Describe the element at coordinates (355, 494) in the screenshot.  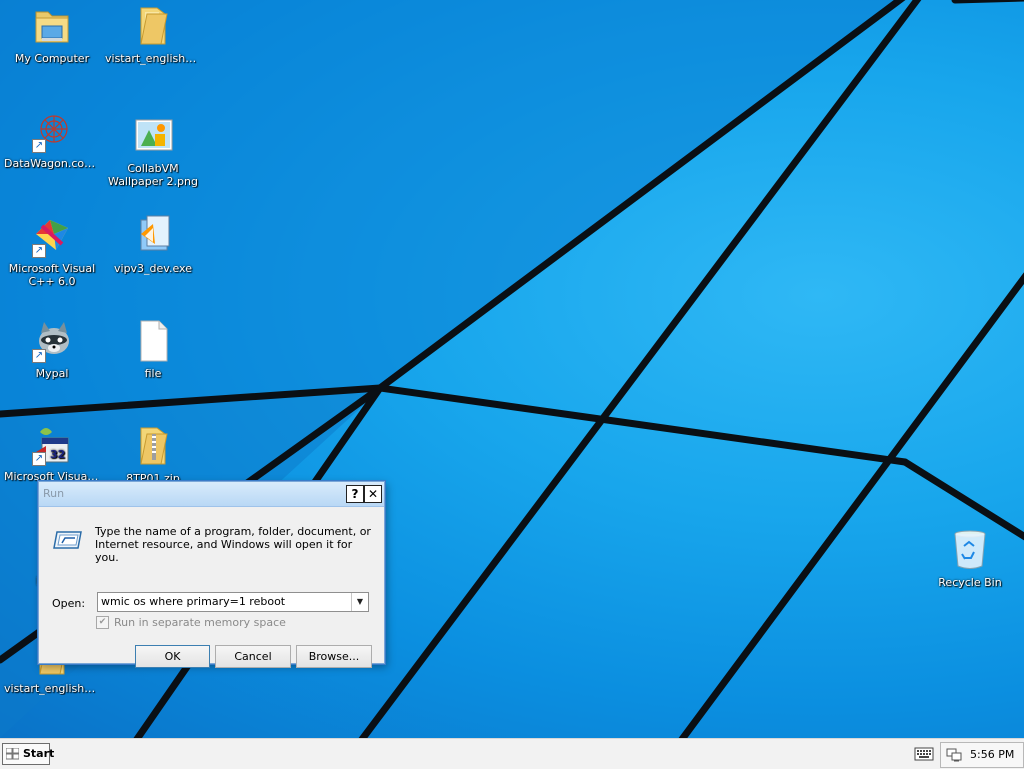
I see `help-button: ?` at that location.